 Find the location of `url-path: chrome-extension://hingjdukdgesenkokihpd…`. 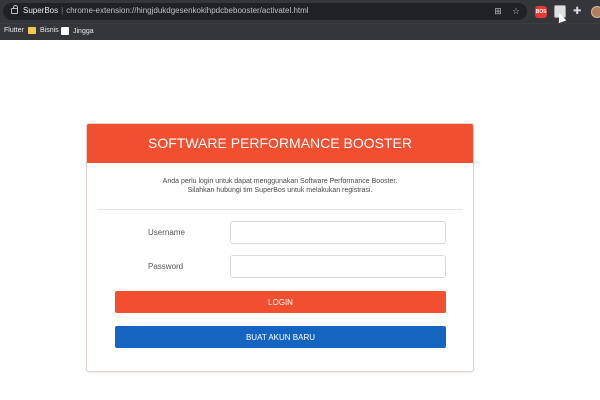

url-path: chrome-extension://hingjdukdgesenkokihpd… is located at coordinates (187, 10).